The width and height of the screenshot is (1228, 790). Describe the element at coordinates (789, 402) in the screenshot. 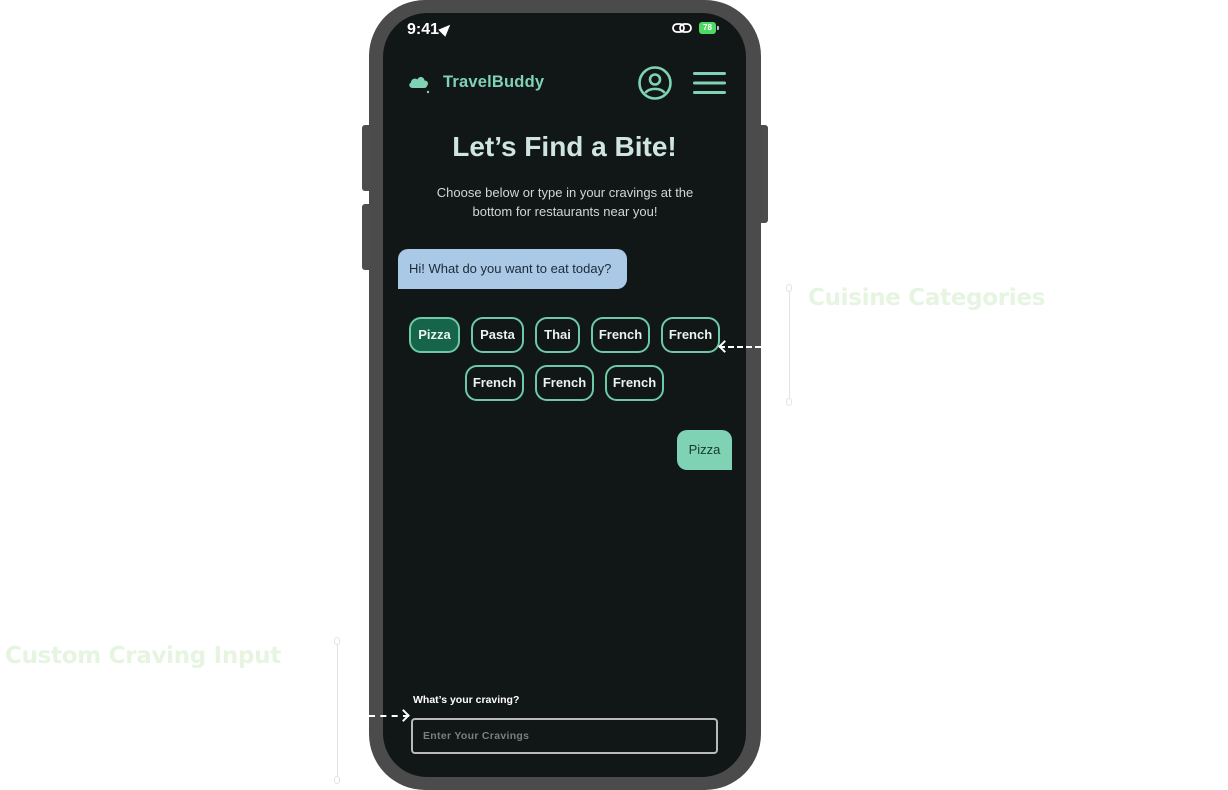

I see `cuisine-bracket-bottom-dot` at that location.